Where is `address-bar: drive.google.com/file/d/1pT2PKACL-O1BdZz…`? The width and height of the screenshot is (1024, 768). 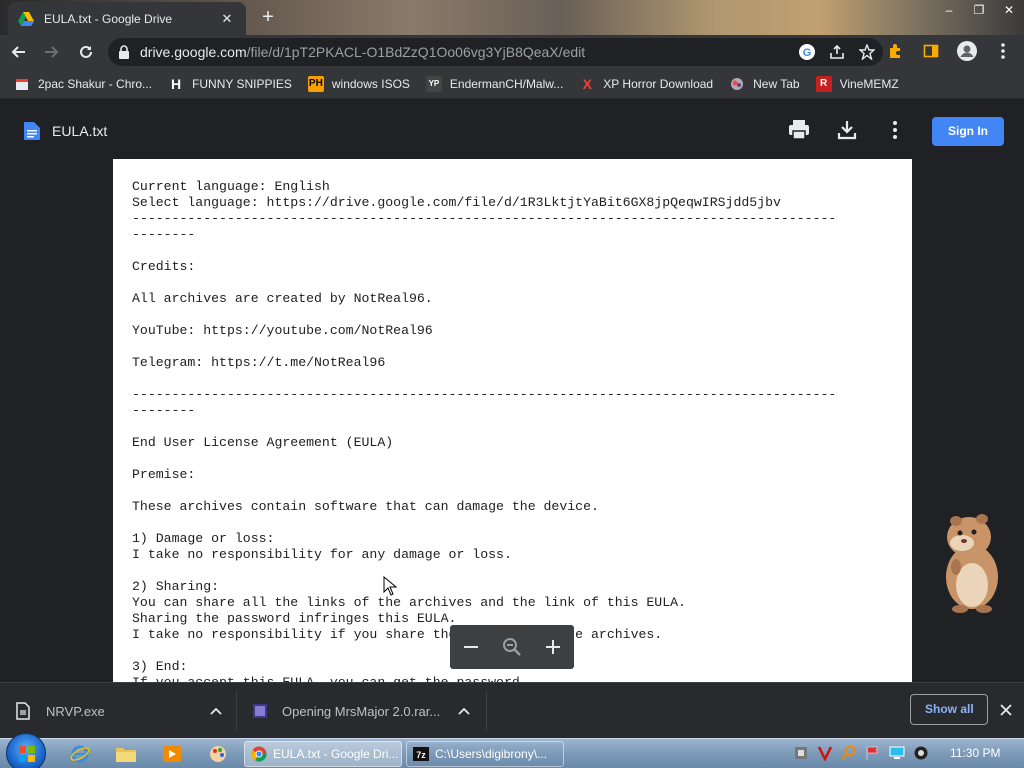
address-bar: drive.google.com/file/d/1pT2PKACL-O1BdZz… is located at coordinates (495, 52).